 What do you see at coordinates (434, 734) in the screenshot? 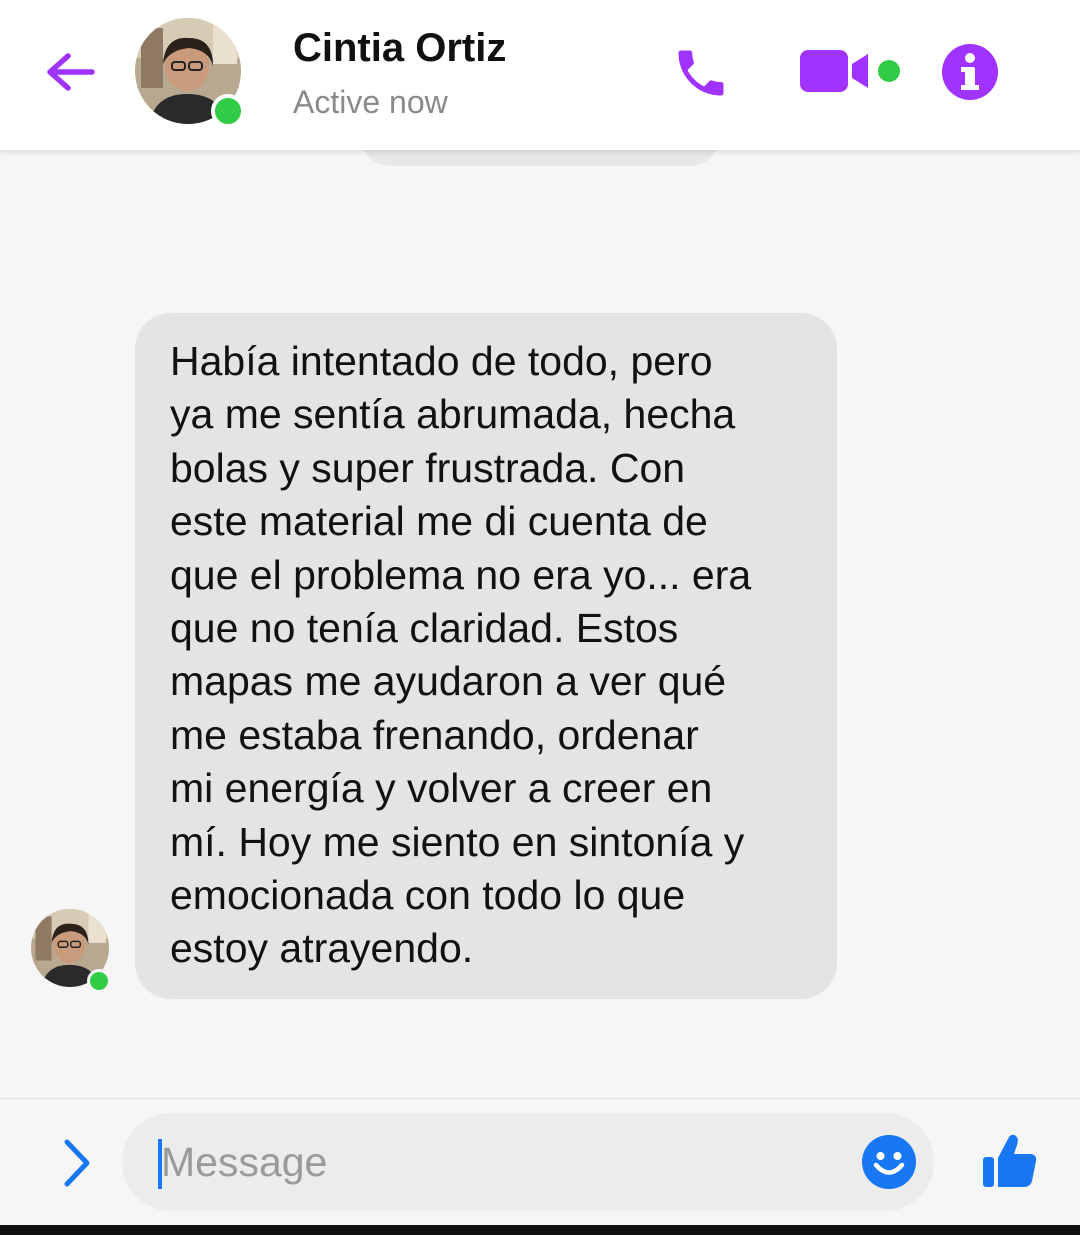
I see `message-line: me estaba frenando, ordenar` at bounding box center [434, 734].